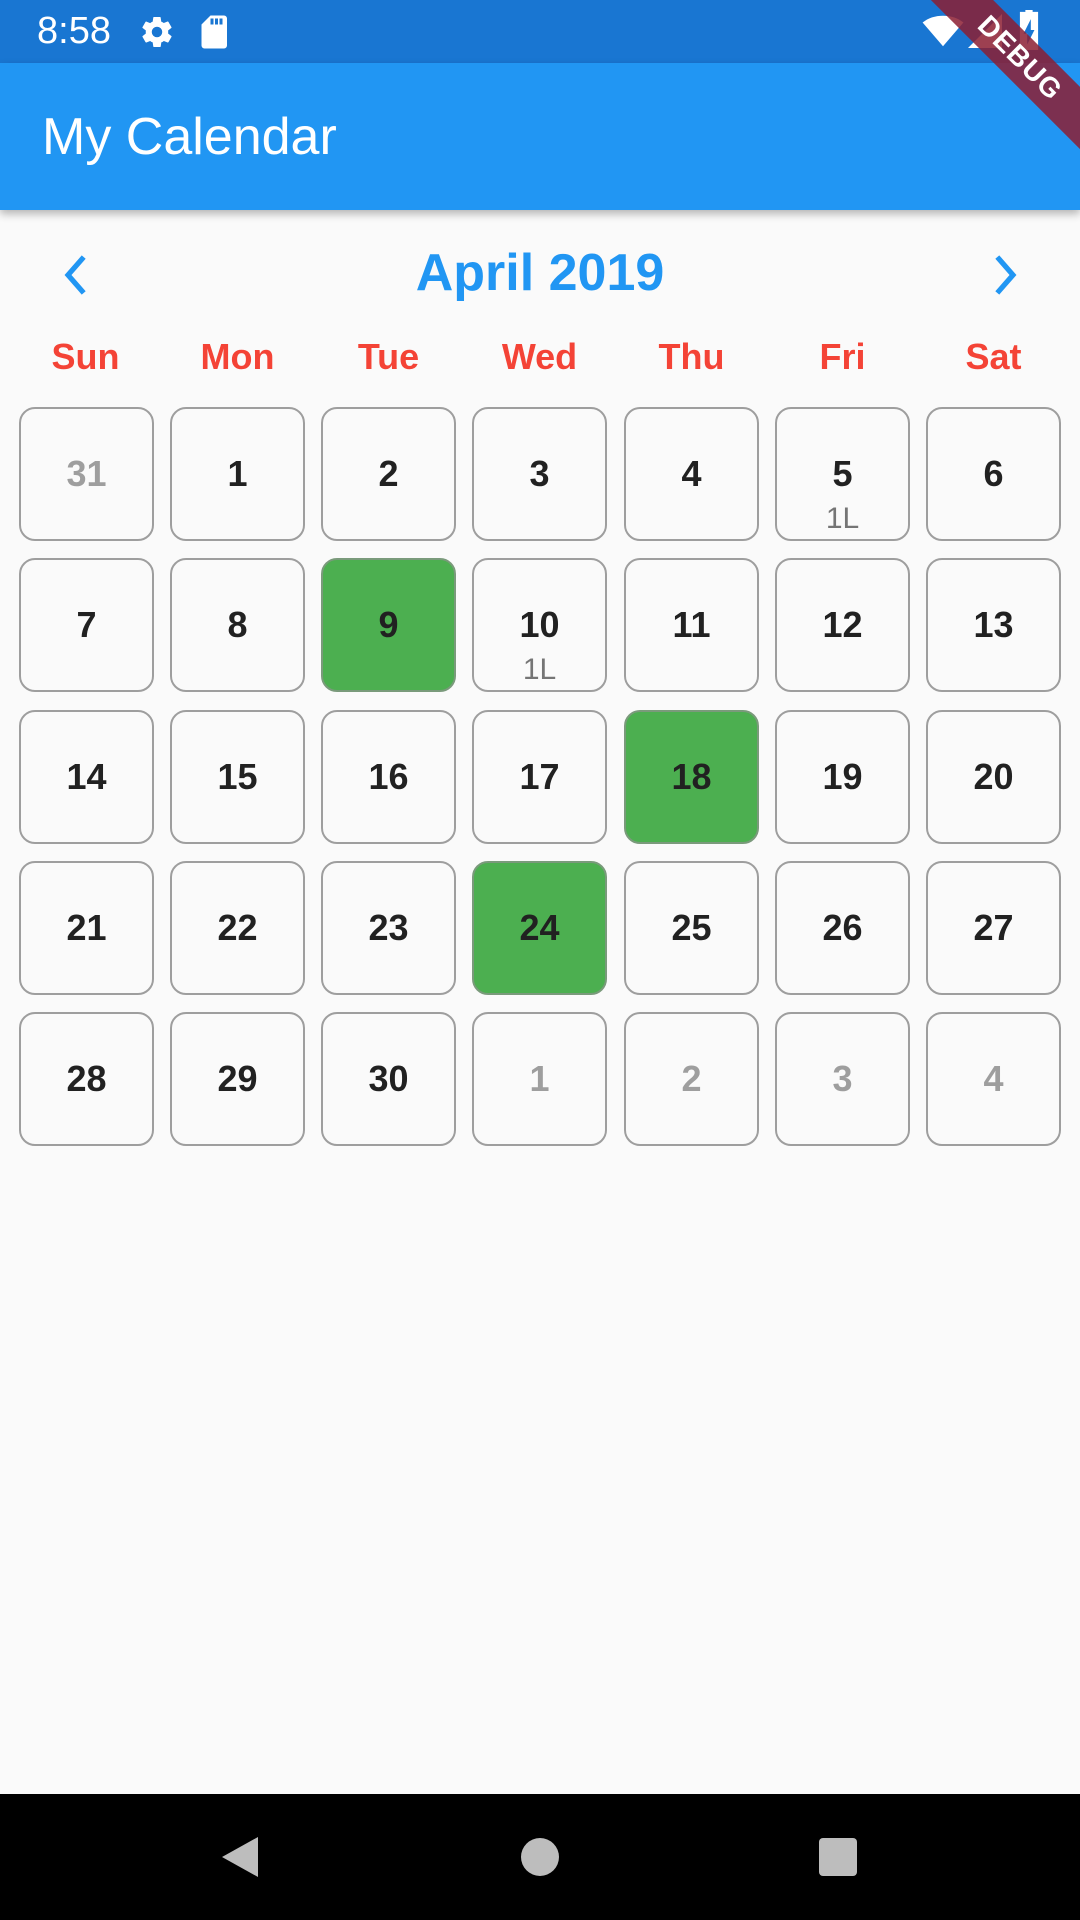 Image resolution: width=1080 pixels, height=1920 pixels. I want to click on day-cell: 31, so click(86, 474).